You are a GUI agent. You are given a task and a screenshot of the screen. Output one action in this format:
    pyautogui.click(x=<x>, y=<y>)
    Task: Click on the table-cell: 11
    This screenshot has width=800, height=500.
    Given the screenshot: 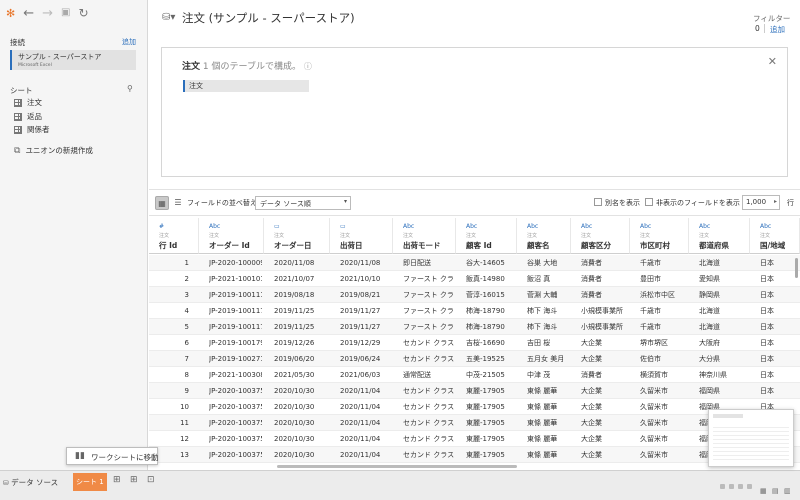 What is the action you would take?
    pyautogui.click(x=169, y=423)
    